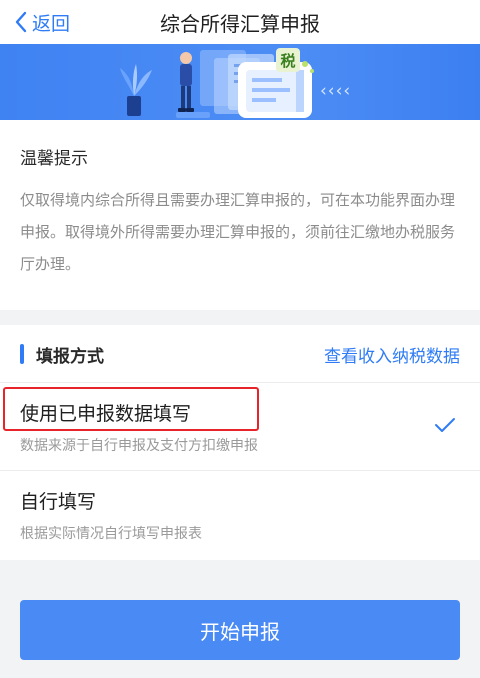 The image size is (480, 678). I want to click on banner-illustration: 税 ‹‹‹‹, so click(235, 83).